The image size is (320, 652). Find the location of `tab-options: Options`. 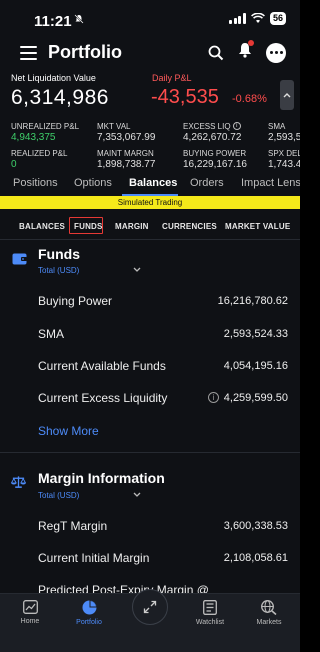

tab-options: Options is located at coordinates (93, 183).